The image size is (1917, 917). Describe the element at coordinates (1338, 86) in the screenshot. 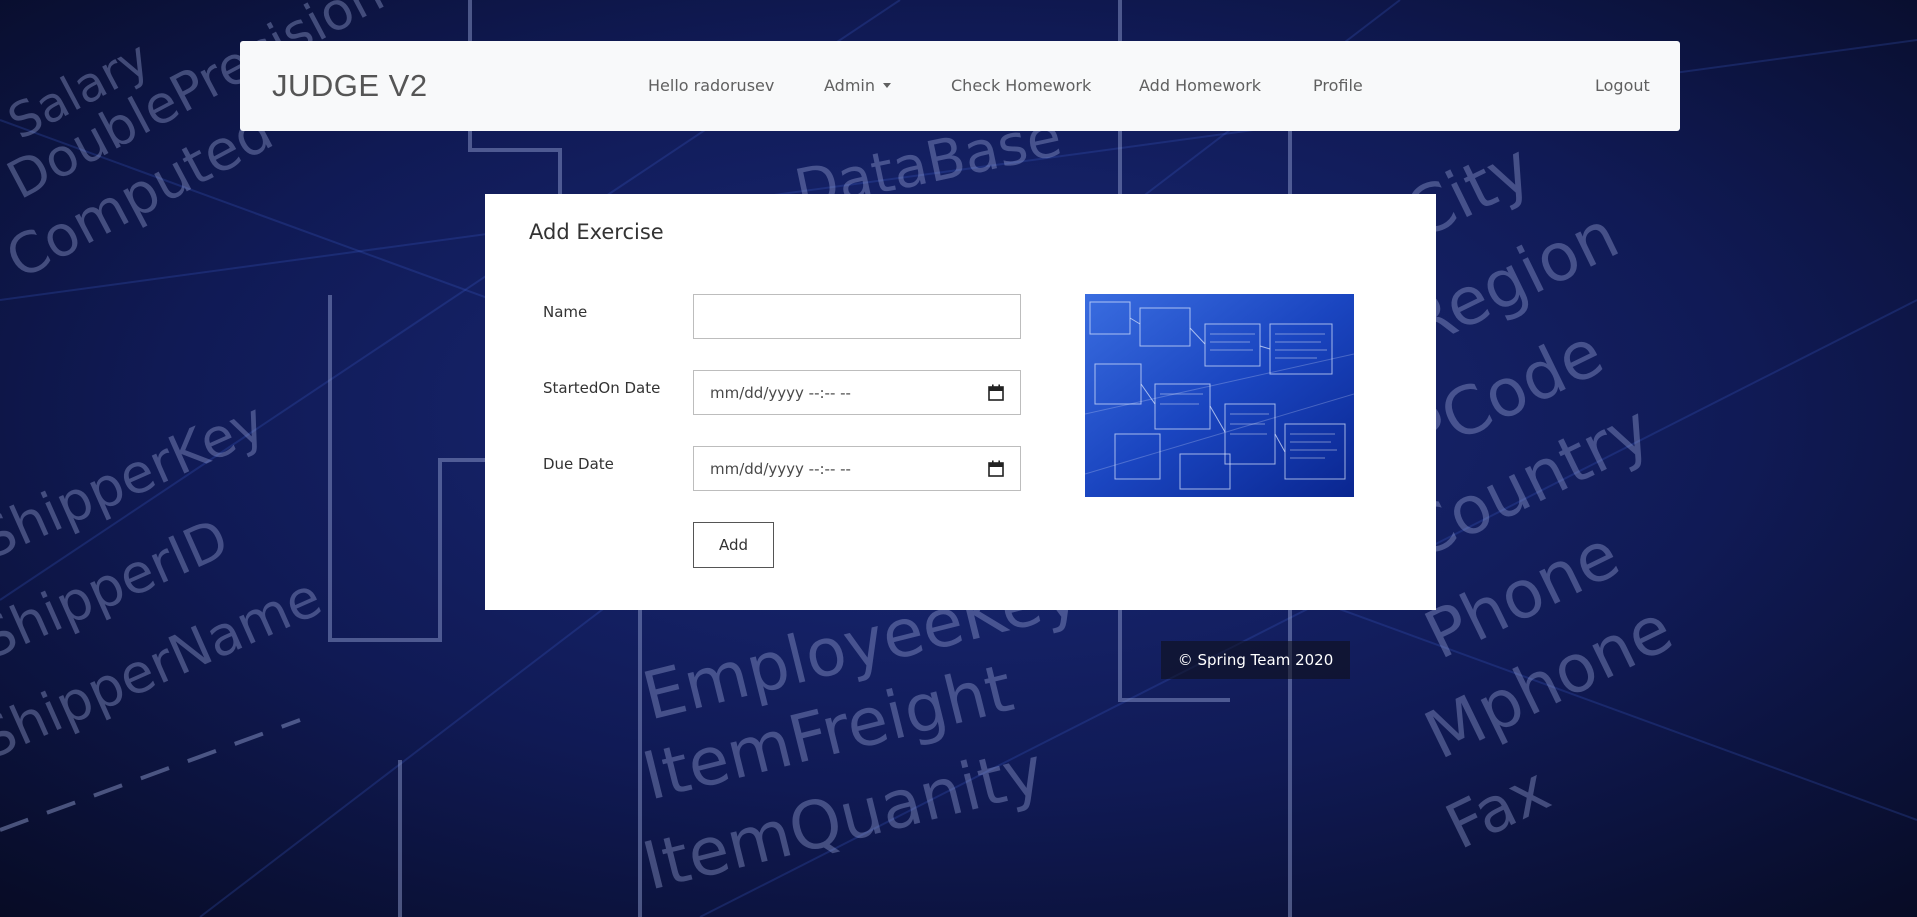

I see `nav-profile: Profile` at that location.